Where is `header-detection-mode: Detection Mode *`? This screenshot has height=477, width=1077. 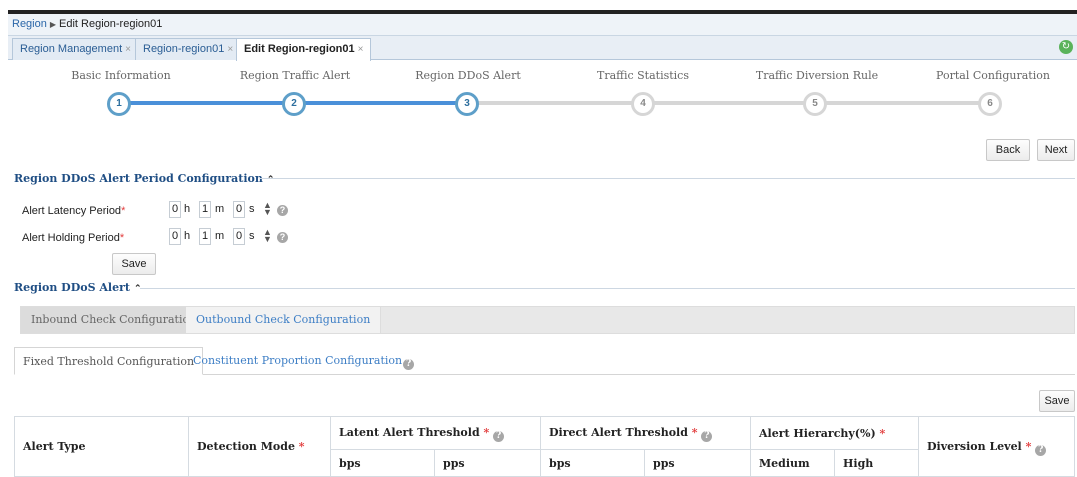
header-detection-mode: Detection Mode * is located at coordinates (259, 446).